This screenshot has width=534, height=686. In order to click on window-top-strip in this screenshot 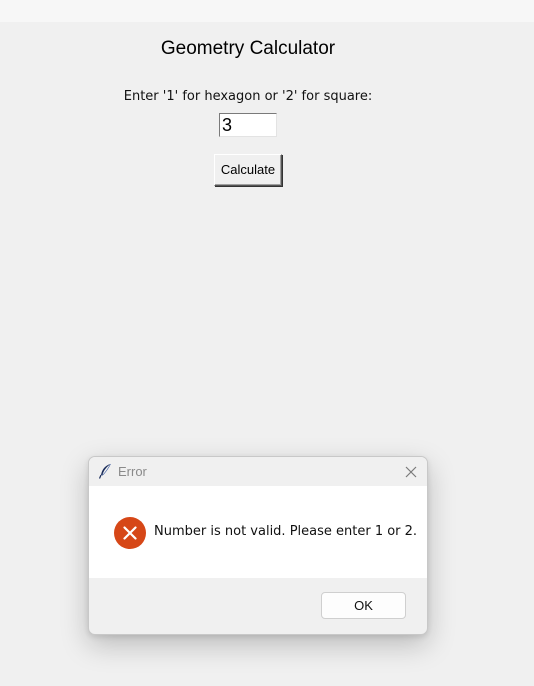, I will do `click(267, 11)`.